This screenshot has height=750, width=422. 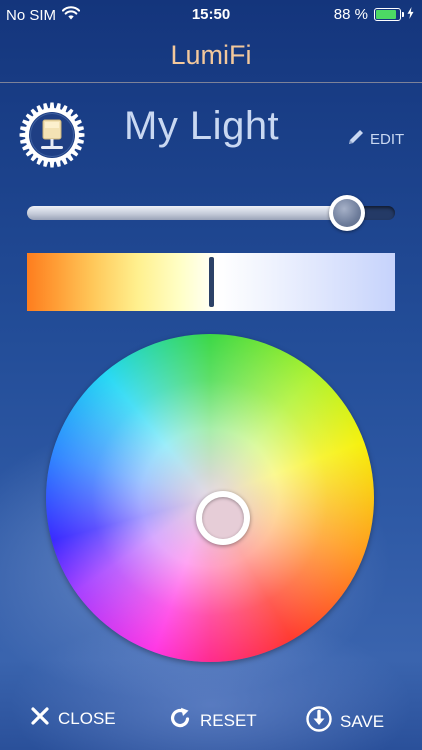 I want to click on pencil-icon, so click(x=358, y=139).